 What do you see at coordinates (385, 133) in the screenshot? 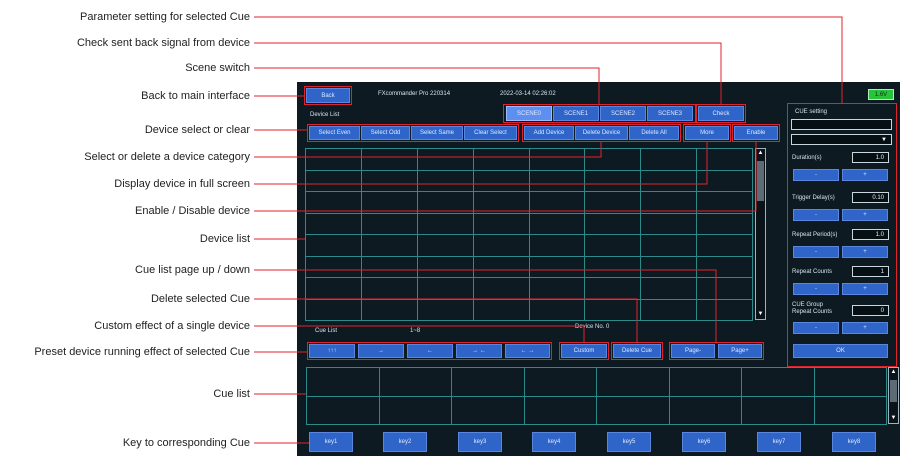
I see `select-odd-button: Select Odd` at bounding box center [385, 133].